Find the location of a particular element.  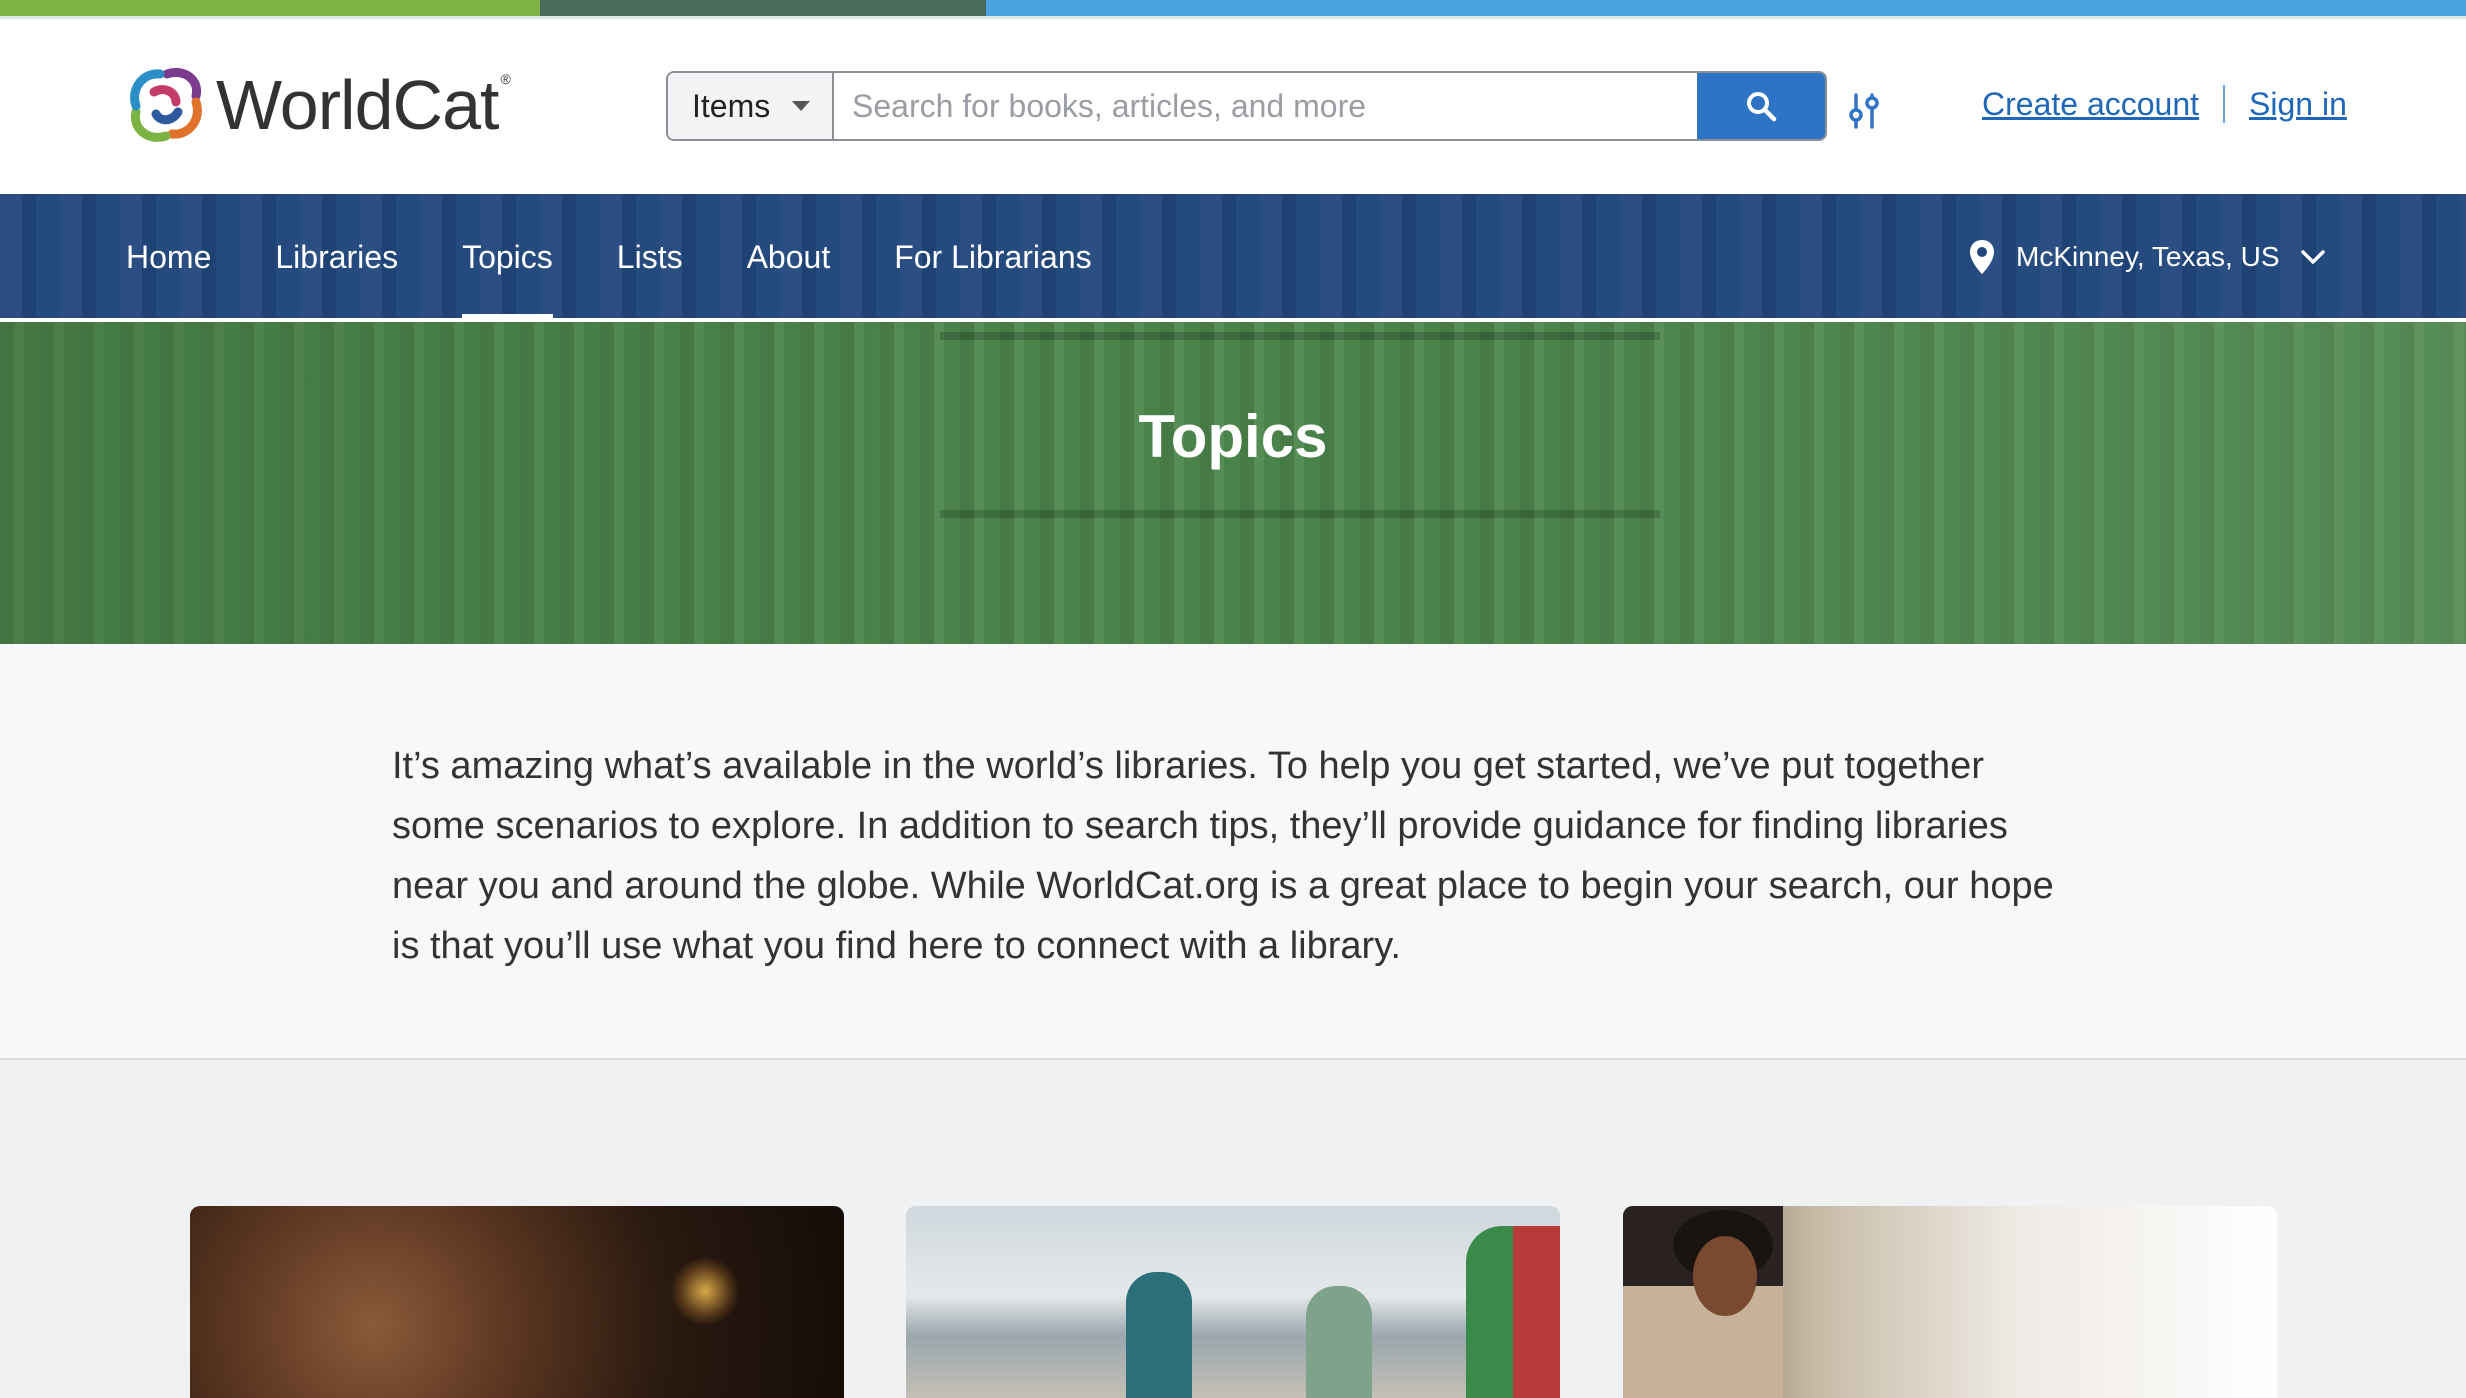

logo-text: WorldCat is located at coordinates (357, 105).